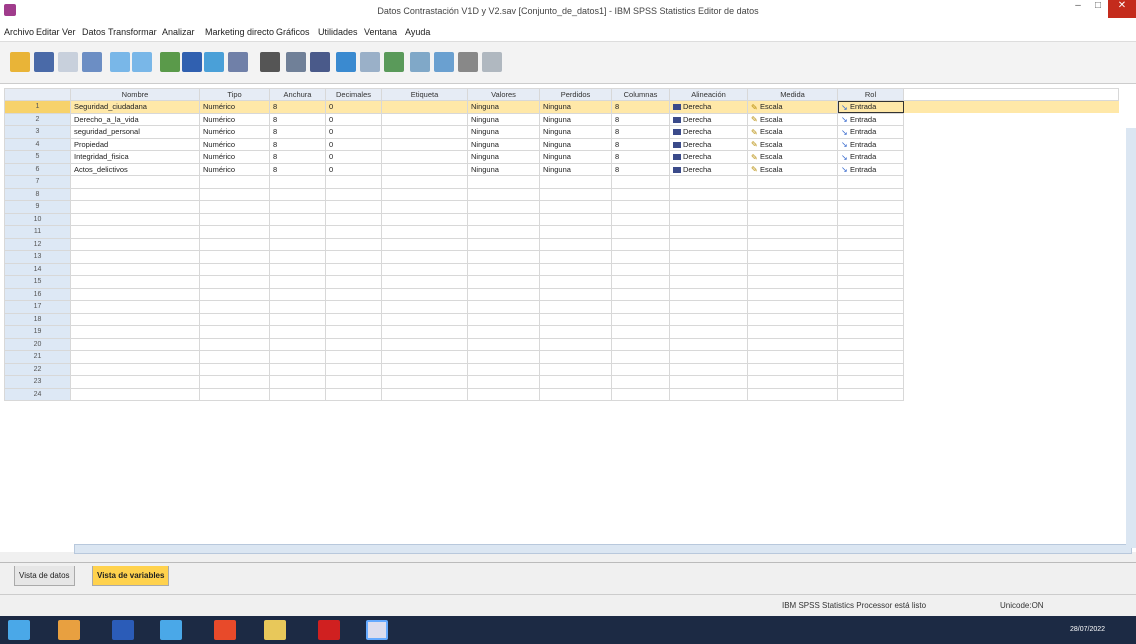 The height and width of the screenshot is (644, 1136). What do you see at coordinates (561, 344) in the screenshot?
I see `empty-row: 20` at bounding box center [561, 344].